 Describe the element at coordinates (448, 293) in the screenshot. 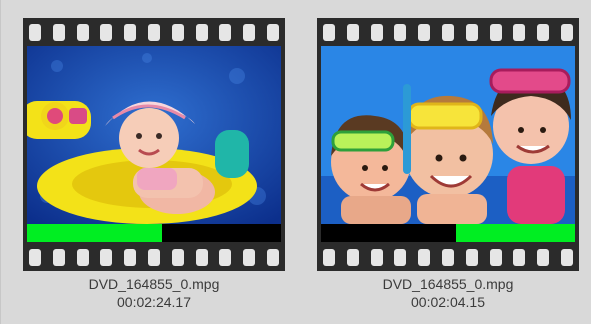

I see `clip-caption: DVD_164855_0.mpg 00:02:04.15` at that location.